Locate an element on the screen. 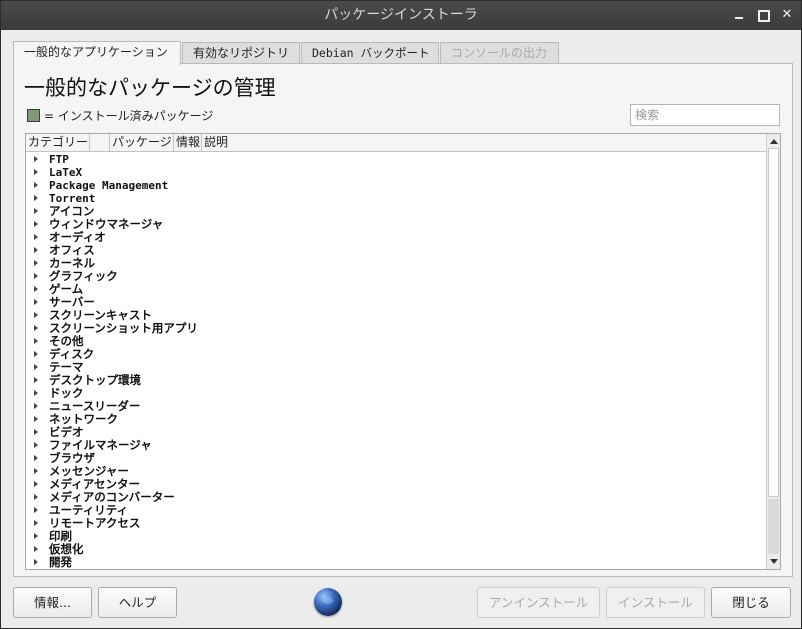  tree-row: FTP is located at coordinates (396, 159).